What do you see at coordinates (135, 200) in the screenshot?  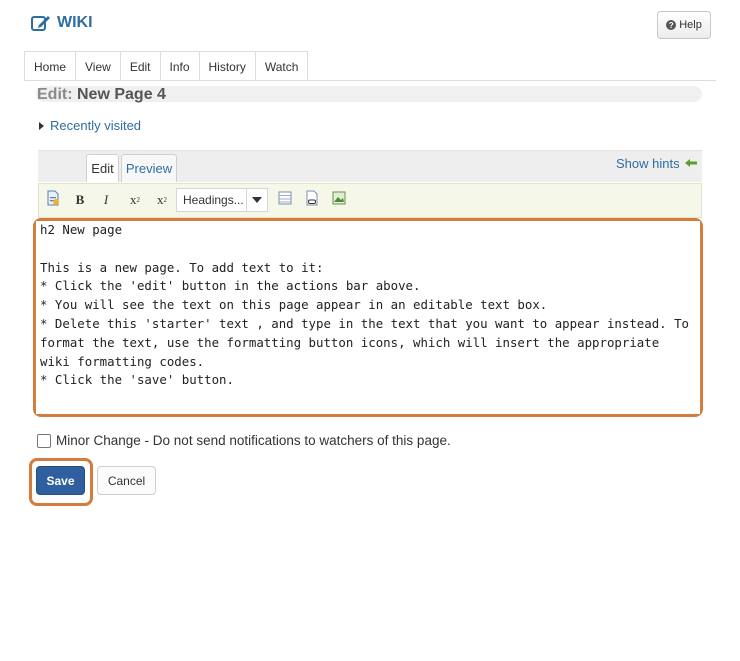 I see `superscript-button: x2` at bounding box center [135, 200].